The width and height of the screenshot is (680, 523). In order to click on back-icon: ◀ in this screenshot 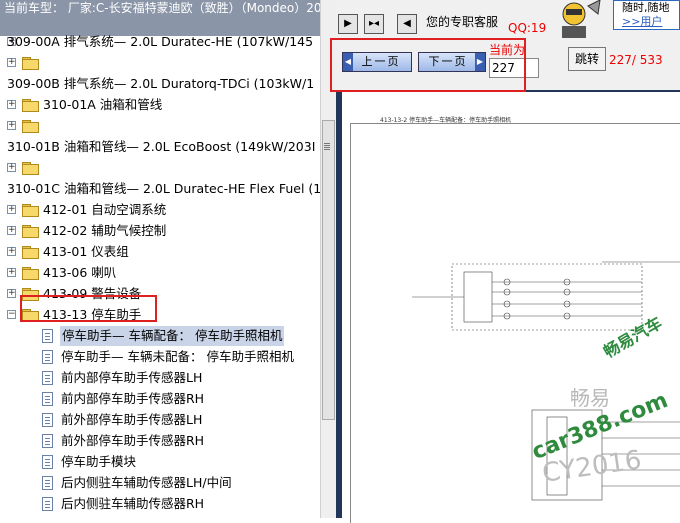, I will do `click(407, 24)`.